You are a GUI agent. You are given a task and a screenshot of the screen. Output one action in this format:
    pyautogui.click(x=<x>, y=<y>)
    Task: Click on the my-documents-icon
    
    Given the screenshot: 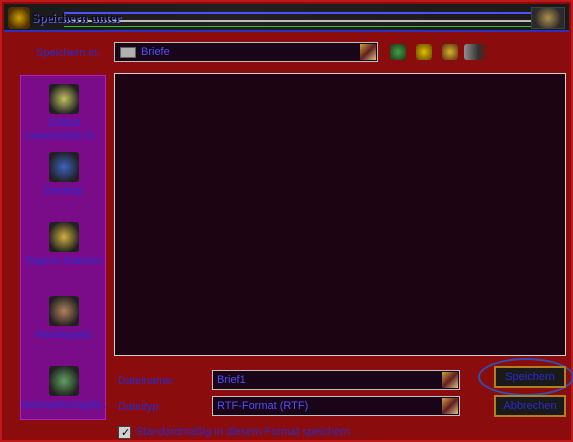 What is the action you would take?
    pyautogui.click(x=64, y=237)
    